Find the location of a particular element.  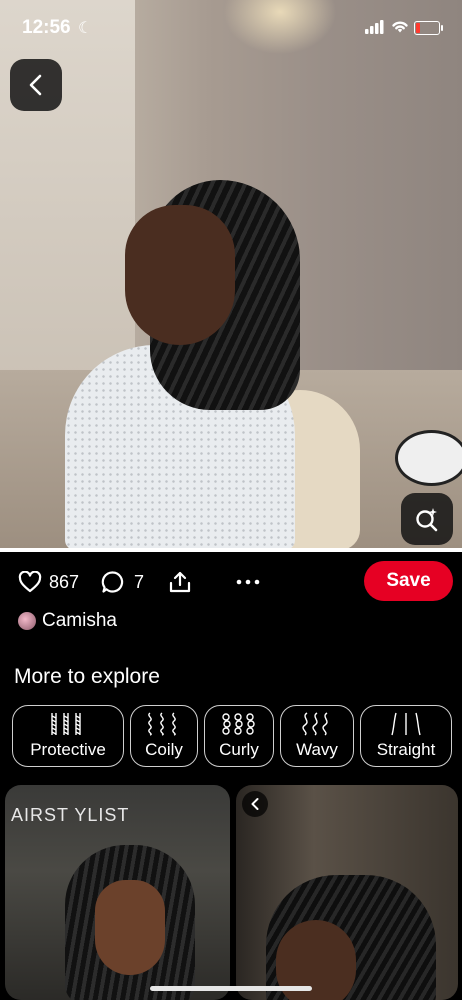

battery-icon is located at coordinates (428, 28).